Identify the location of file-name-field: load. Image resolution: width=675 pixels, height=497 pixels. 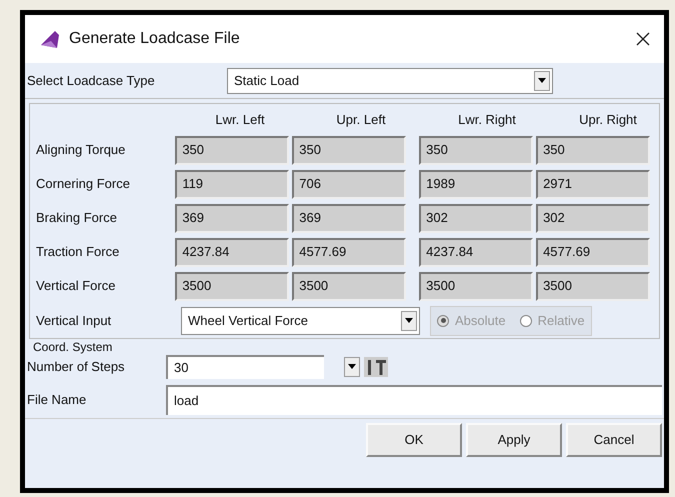
(414, 400).